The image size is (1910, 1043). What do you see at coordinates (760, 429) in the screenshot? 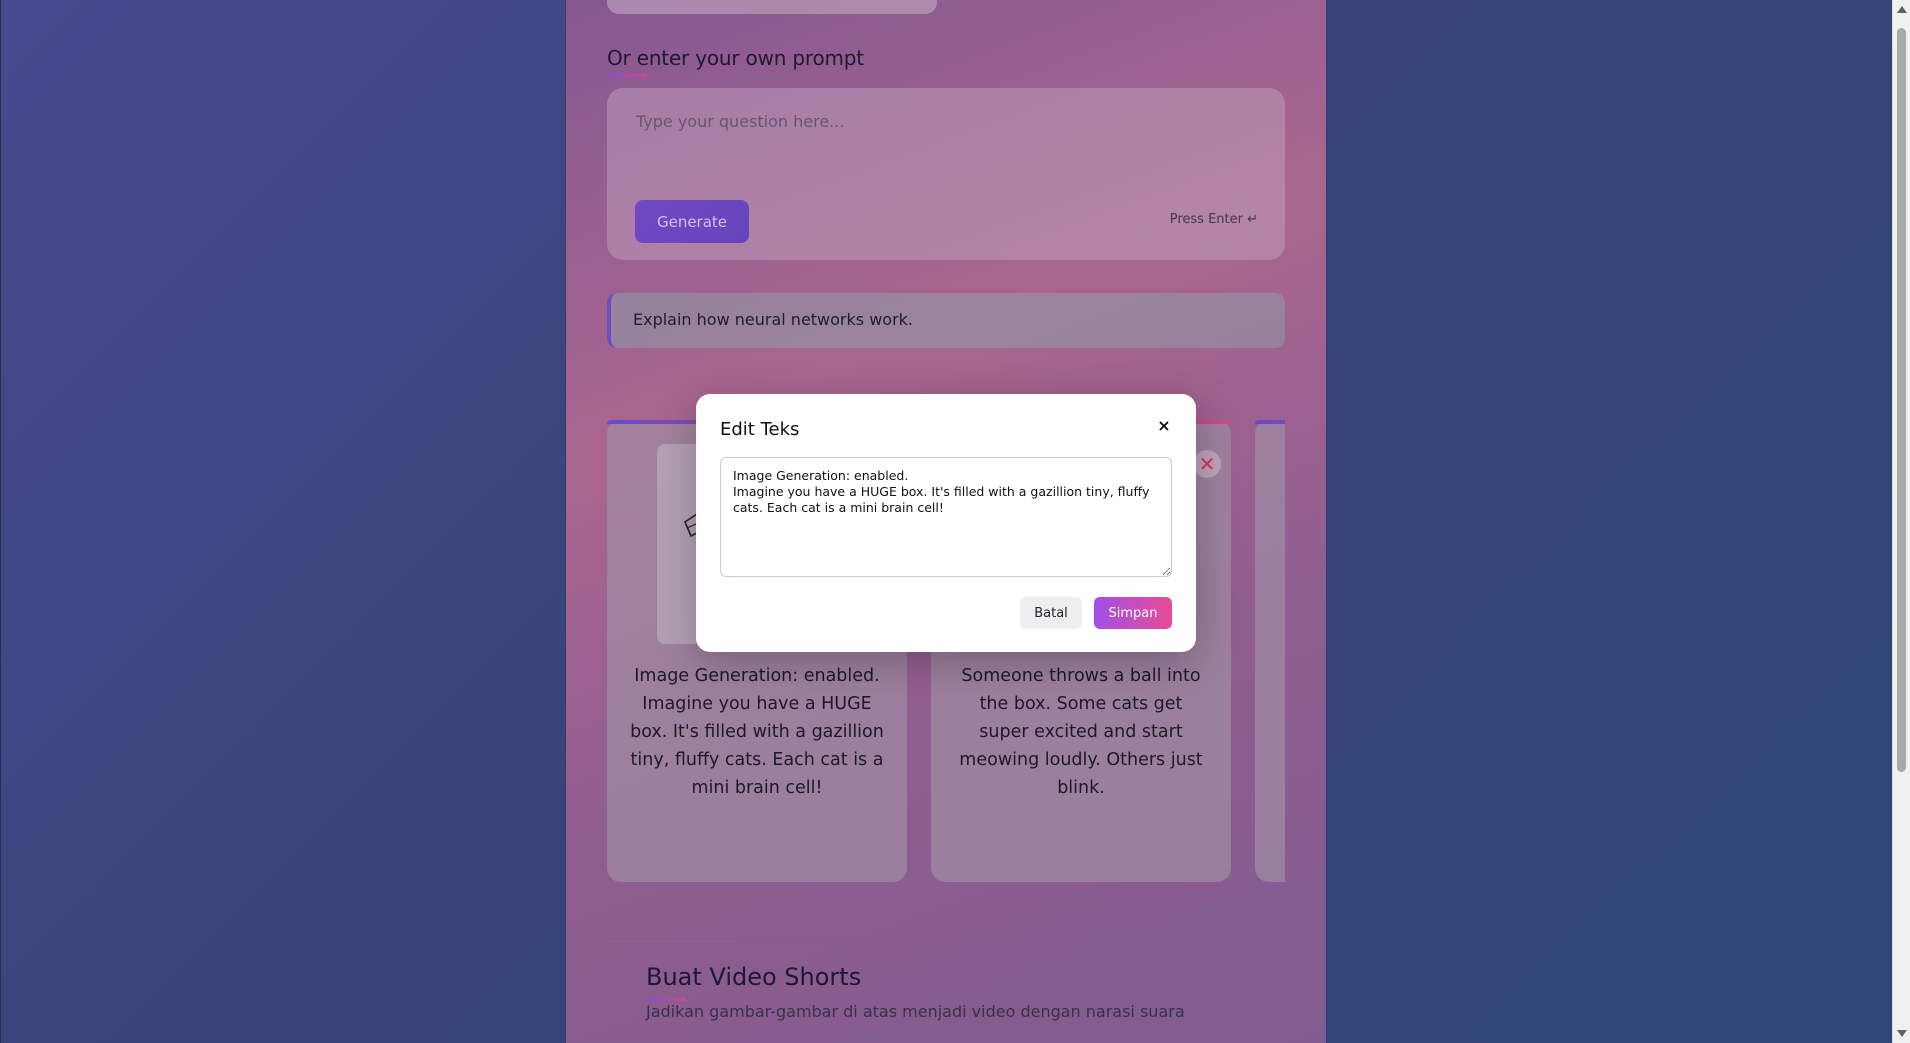
I see `modal-title: Edit Teks` at bounding box center [760, 429].